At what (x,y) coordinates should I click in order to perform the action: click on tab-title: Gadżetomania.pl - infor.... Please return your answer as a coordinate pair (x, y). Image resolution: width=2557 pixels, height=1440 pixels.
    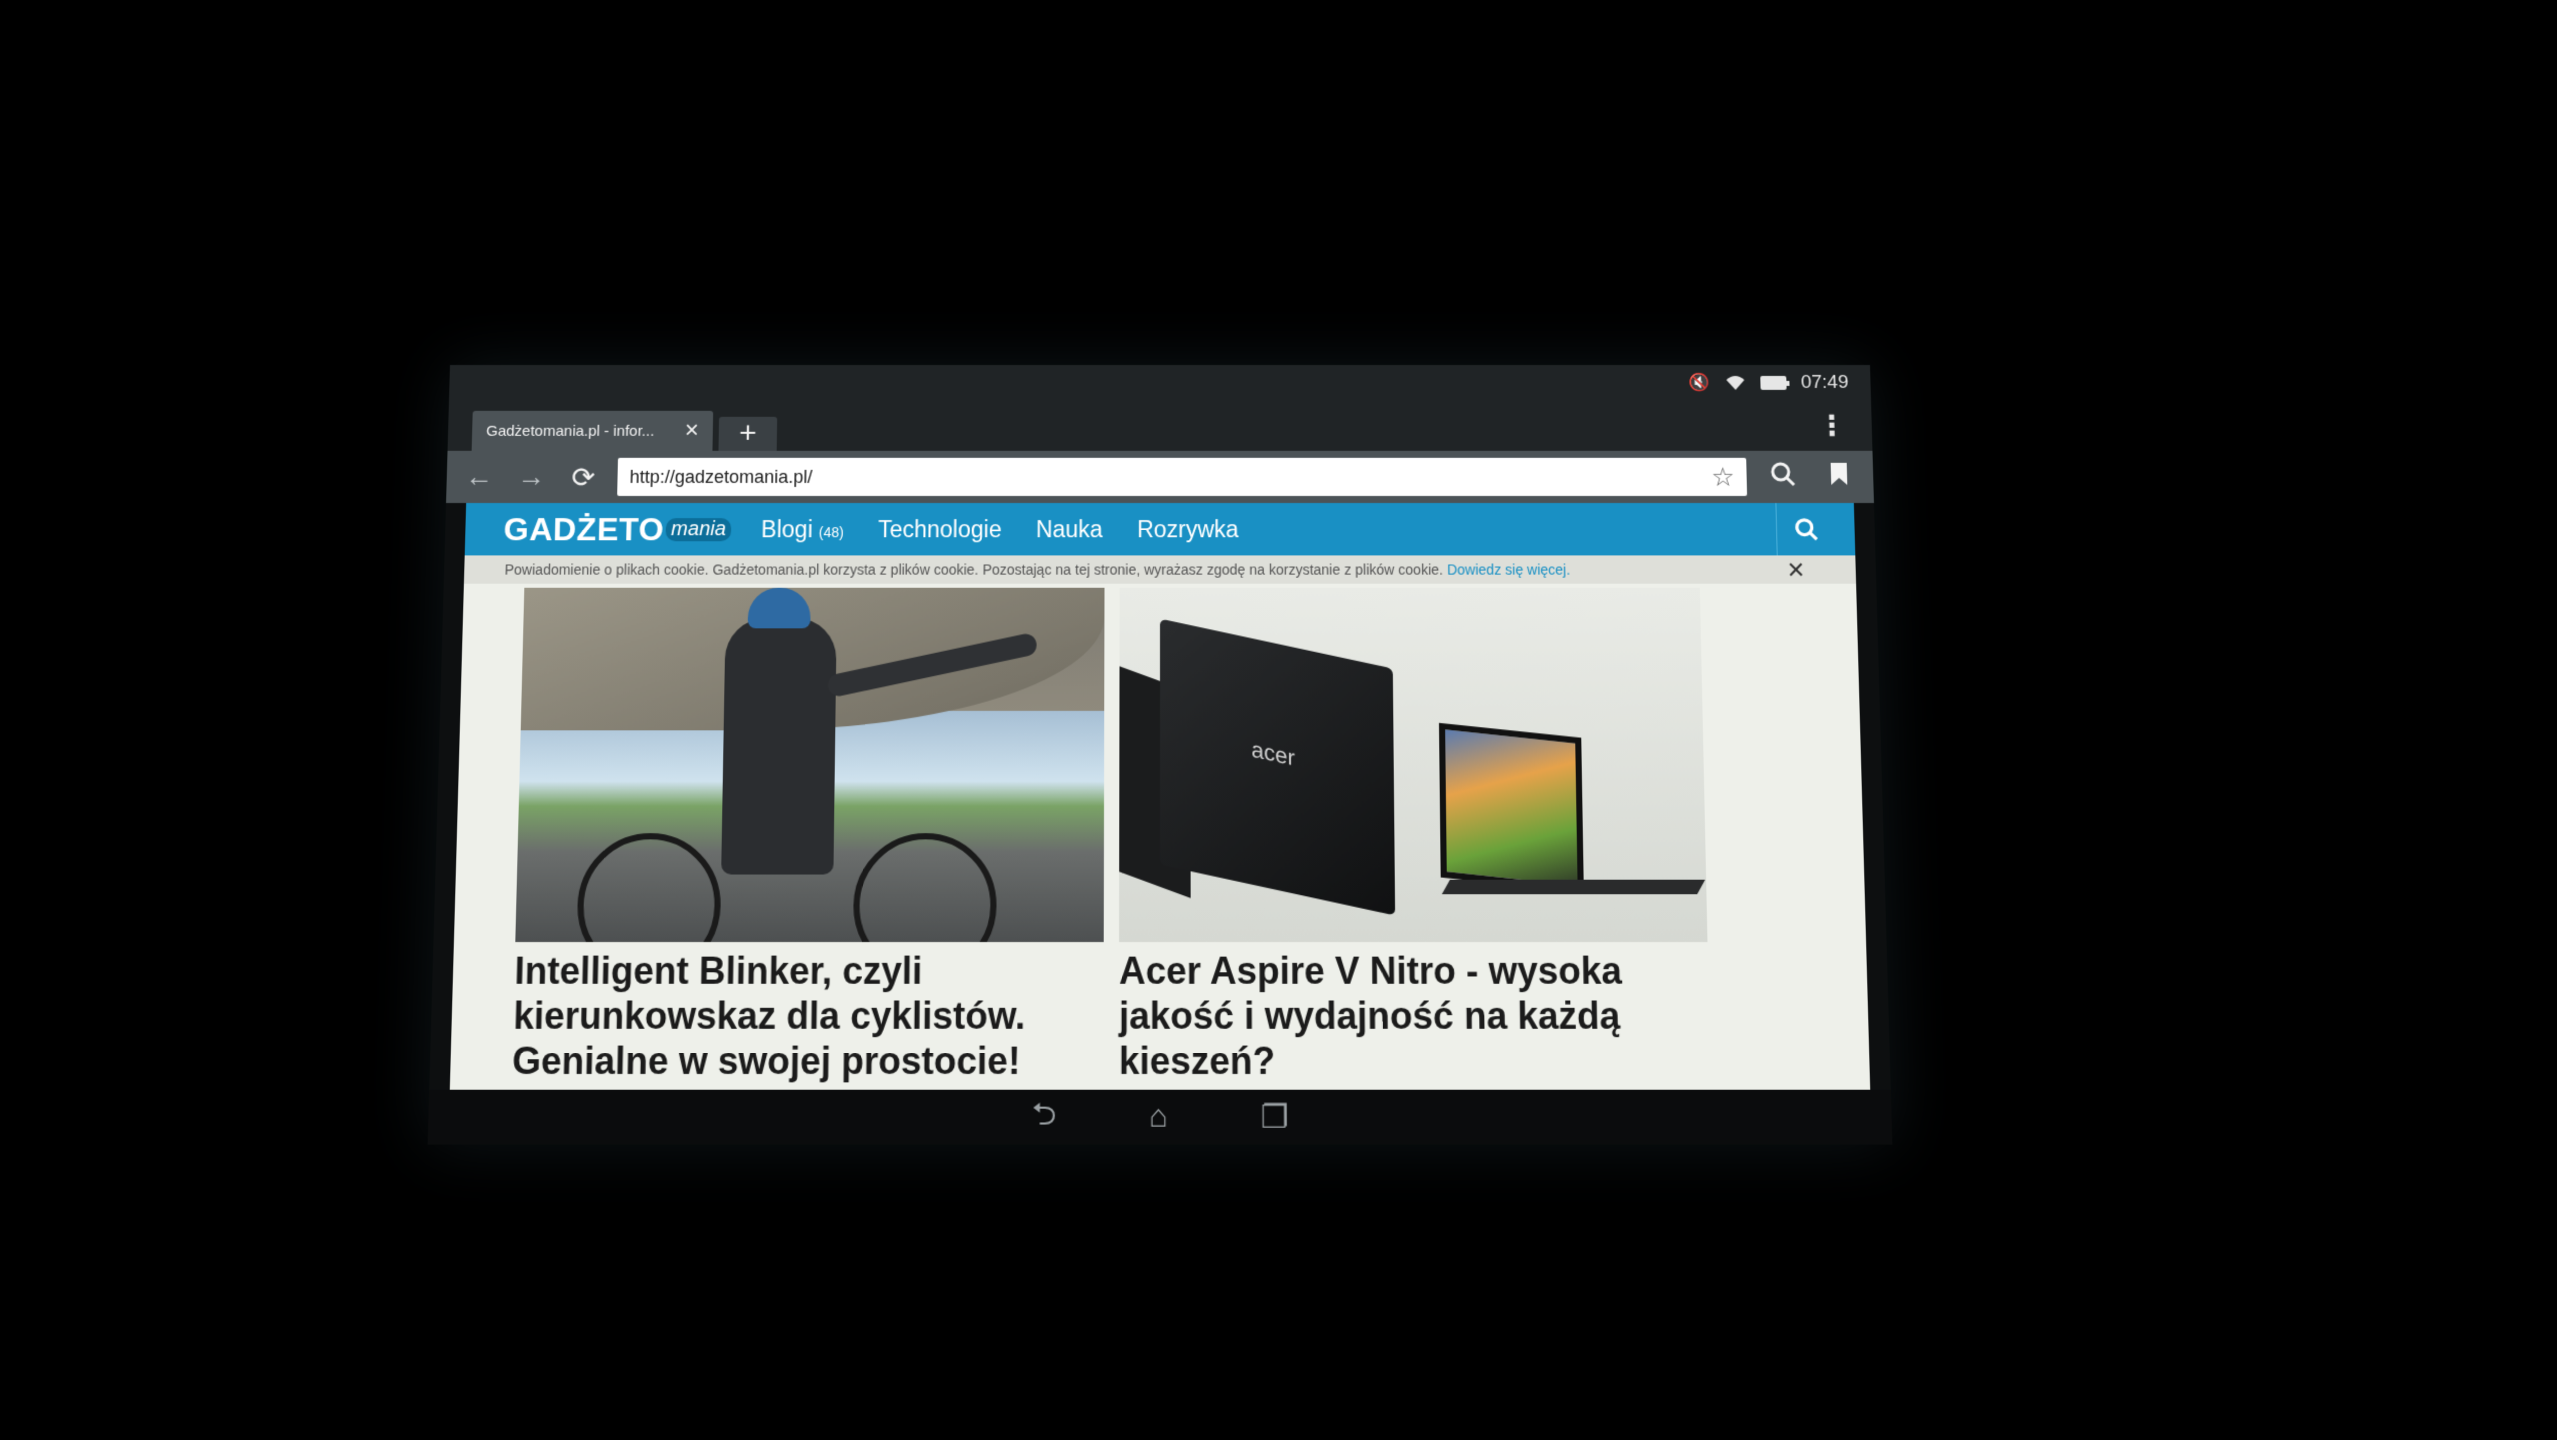
    Looking at the image, I should click on (576, 430).